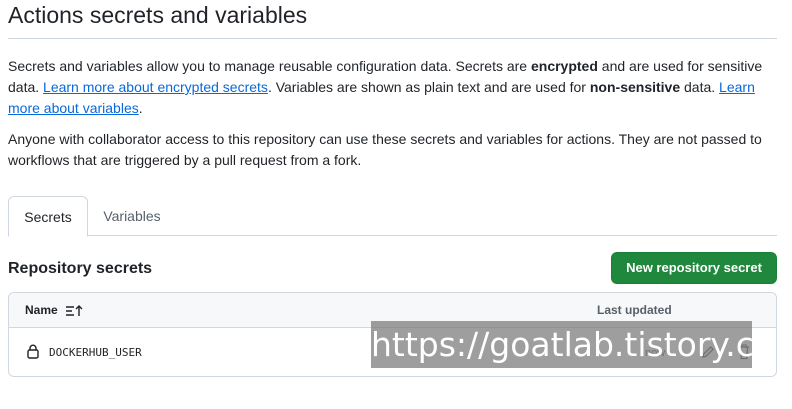 The height and width of the screenshot is (409, 792). I want to click on section-title: Repository secrets, so click(80, 268).